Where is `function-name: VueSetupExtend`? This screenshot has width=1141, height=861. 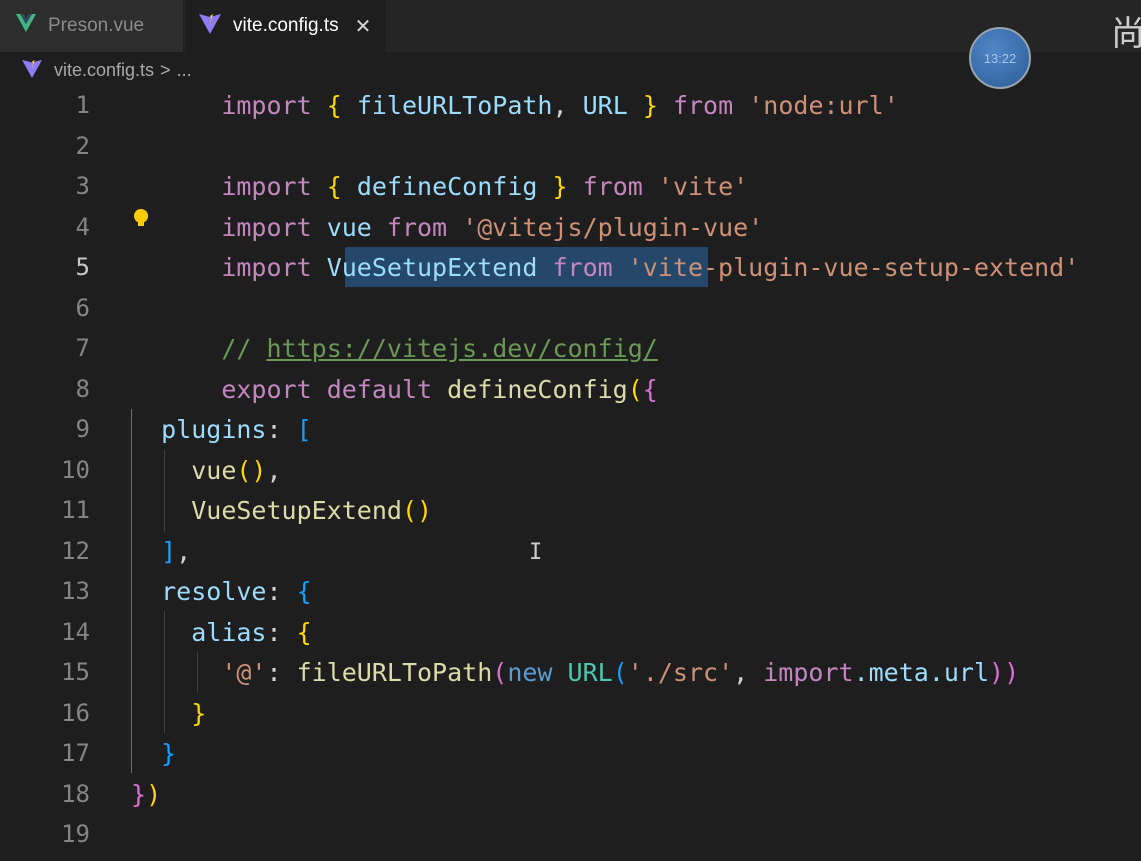
function-name: VueSetupExtend is located at coordinates (296, 510).